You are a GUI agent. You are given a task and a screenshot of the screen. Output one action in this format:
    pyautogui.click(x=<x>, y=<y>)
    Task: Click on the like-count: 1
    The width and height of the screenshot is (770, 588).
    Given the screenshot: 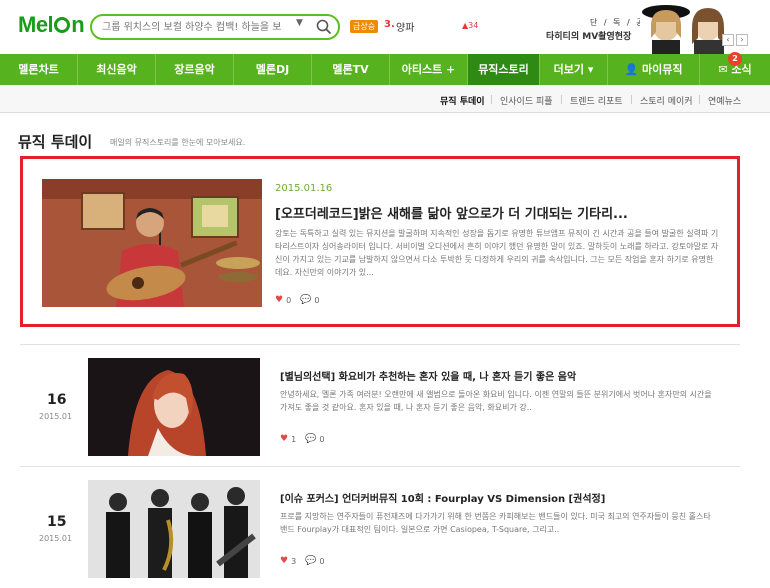 What is the action you would take?
    pyautogui.click(x=294, y=439)
    